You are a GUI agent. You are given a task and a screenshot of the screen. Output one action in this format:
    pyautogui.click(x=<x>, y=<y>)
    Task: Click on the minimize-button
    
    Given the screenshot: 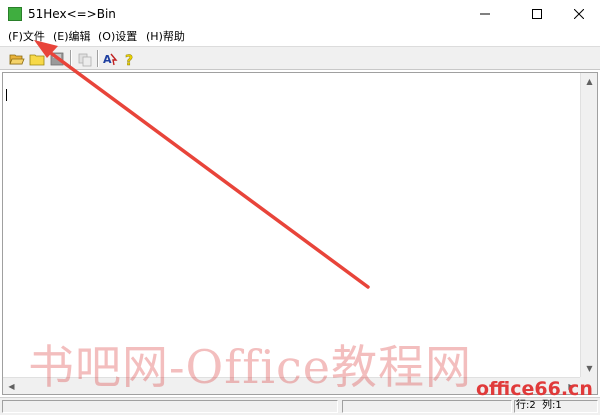 What is the action you would take?
    pyautogui.click(x=485, y=14)
    